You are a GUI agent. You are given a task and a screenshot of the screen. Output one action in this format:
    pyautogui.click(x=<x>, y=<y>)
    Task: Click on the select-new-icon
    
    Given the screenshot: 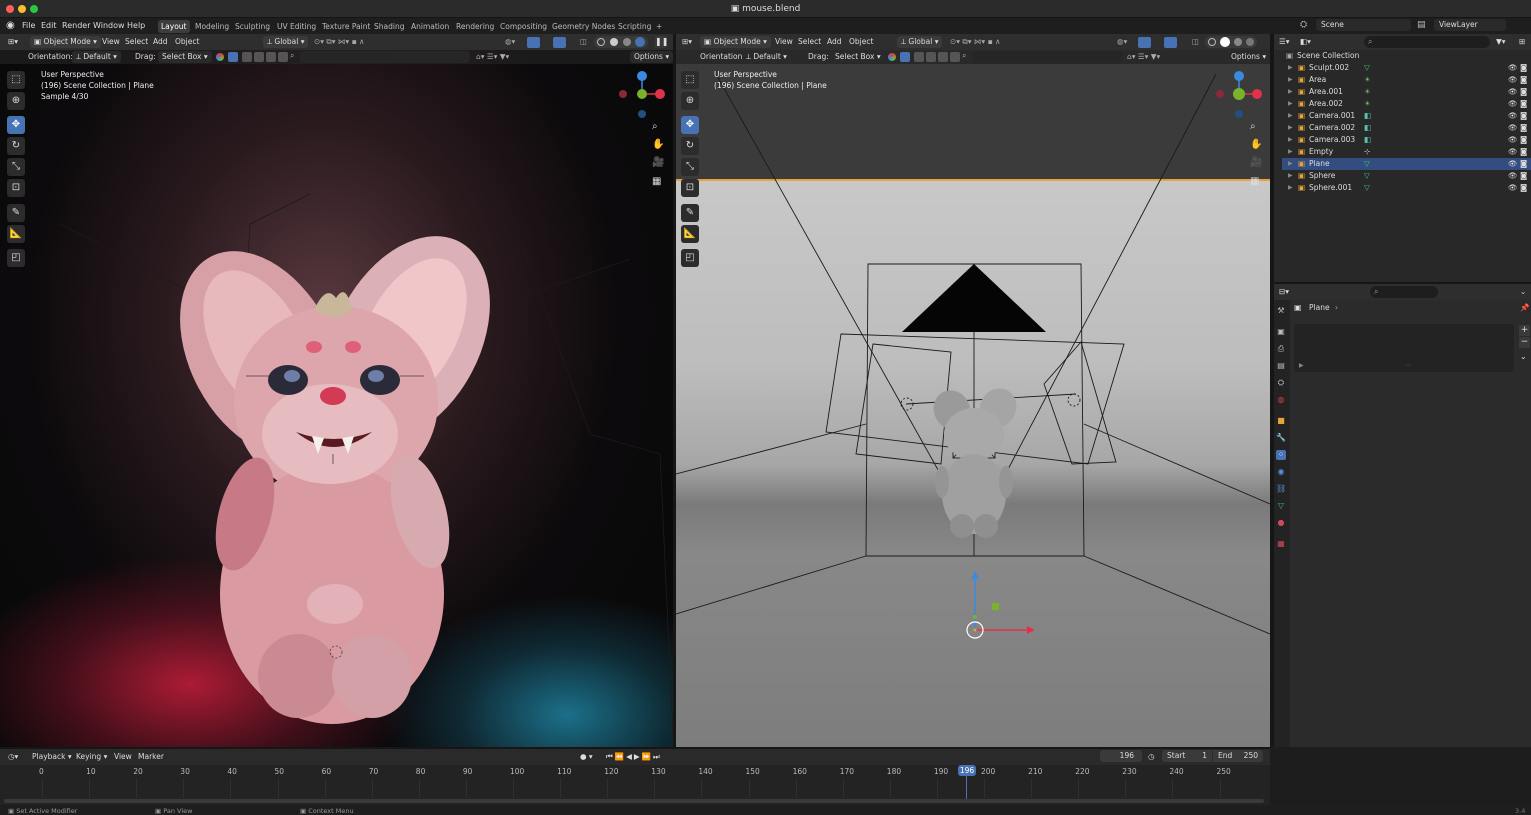 What is the action you would take?
    pyautogui.click(x=905, y=57)
    